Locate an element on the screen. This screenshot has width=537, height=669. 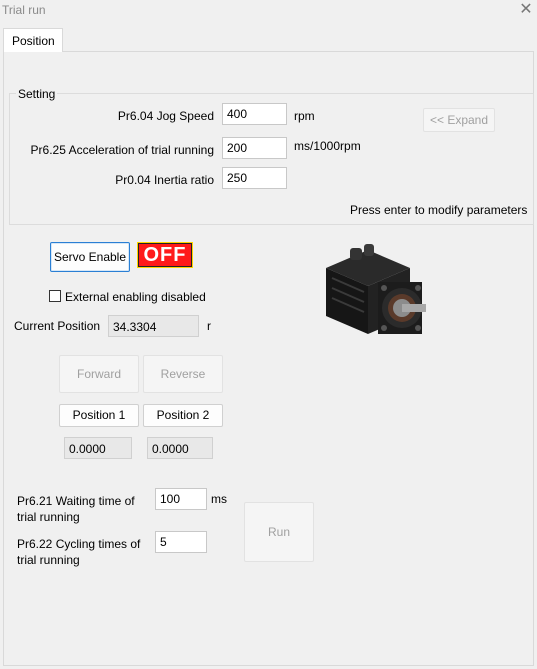
position-2-value: 0.0000 is located at coordinates (180, 448).